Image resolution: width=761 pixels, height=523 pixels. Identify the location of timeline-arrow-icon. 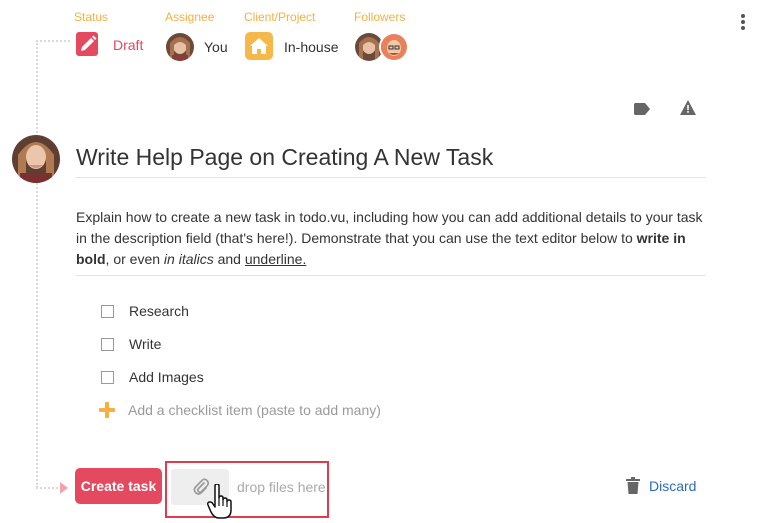
(64, 488).